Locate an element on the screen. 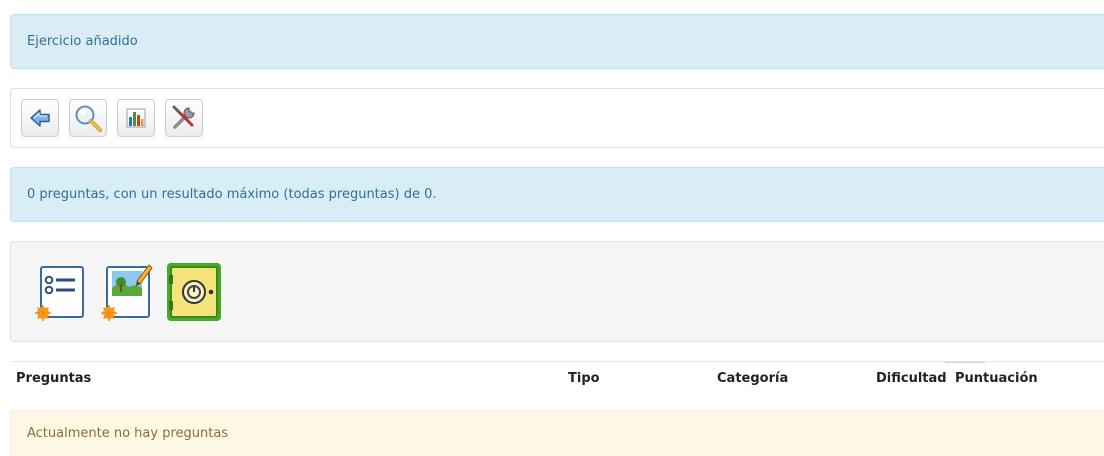 Image resolution: width=1104 pixels, height=456 pixels. no-questions-alert: Actualmente no hay preguntas is located at coordinates (557, 433).